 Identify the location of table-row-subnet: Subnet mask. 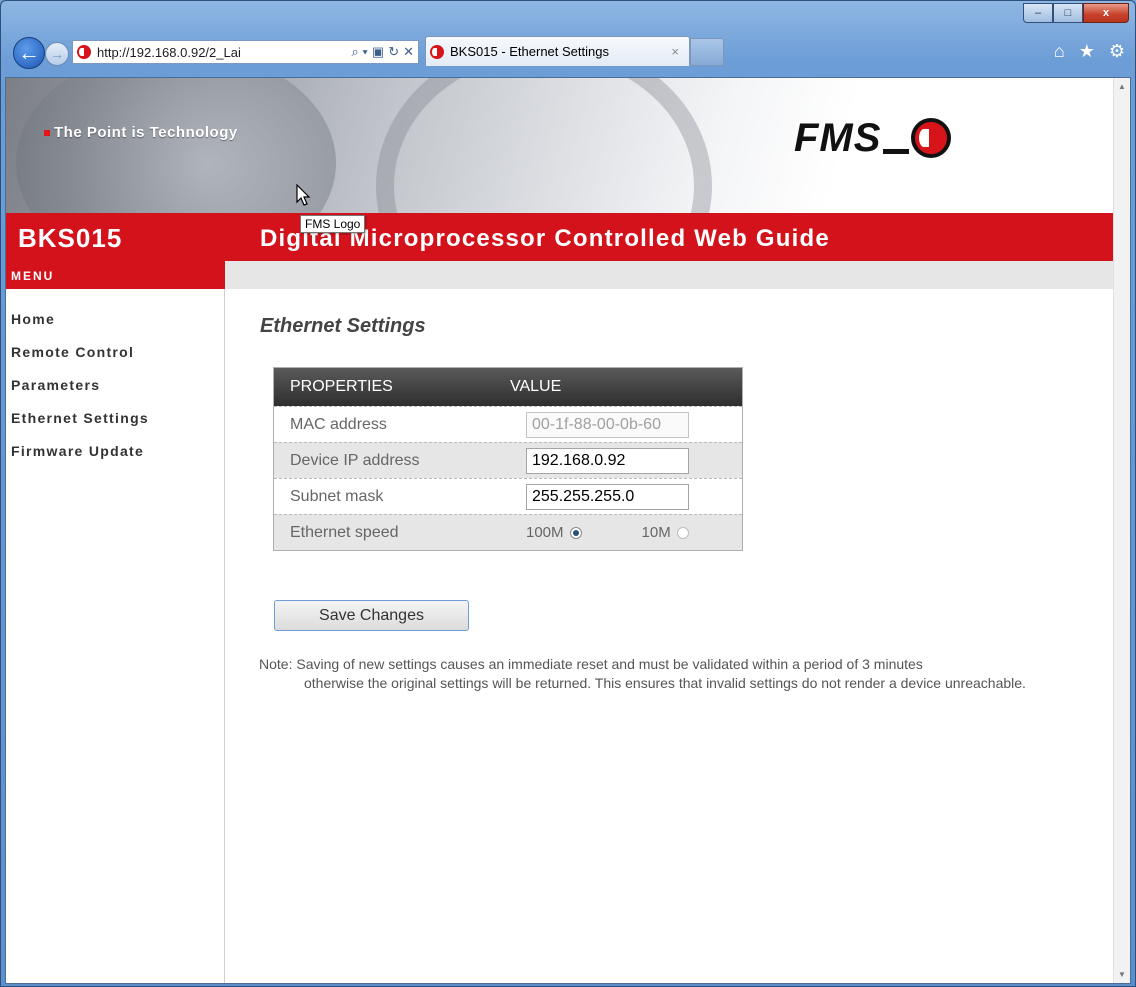
(508, 496).